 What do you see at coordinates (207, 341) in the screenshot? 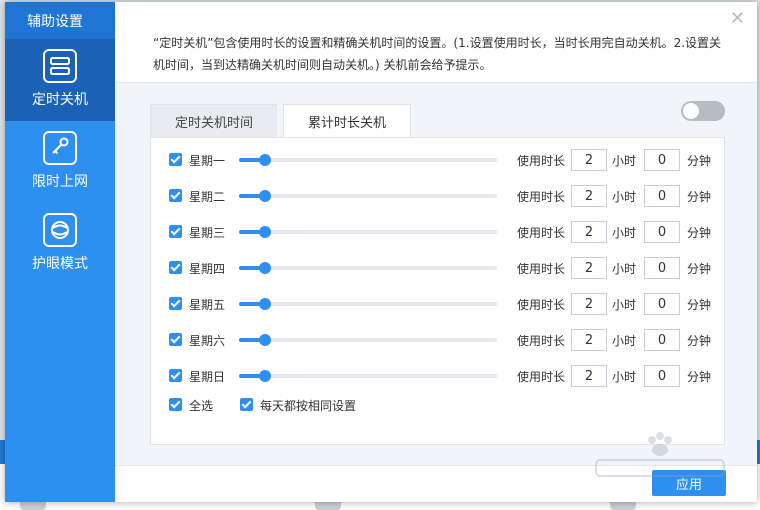
I see `day-label: 星期六` at bounding box center [207, 341].